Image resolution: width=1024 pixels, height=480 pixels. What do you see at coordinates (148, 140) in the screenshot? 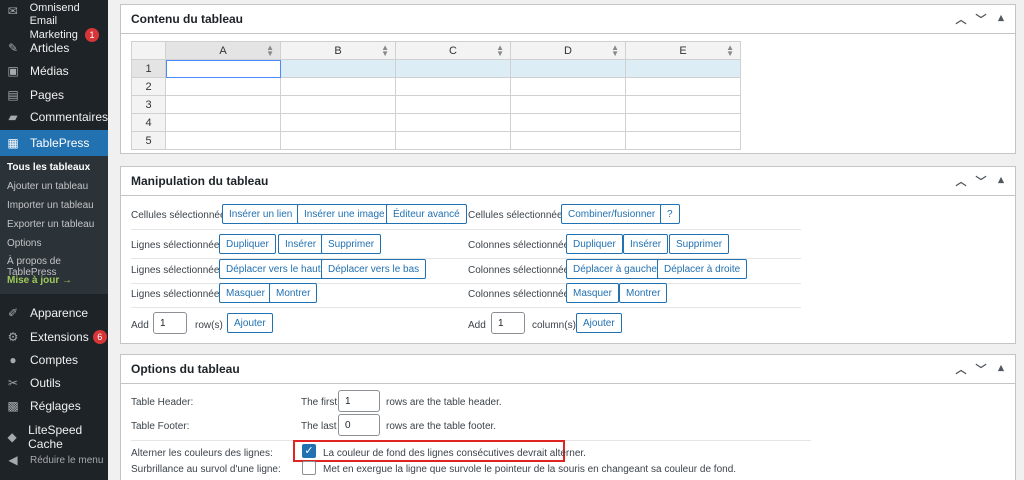
I see `row-header: 5` at bounding box center [148, 140].